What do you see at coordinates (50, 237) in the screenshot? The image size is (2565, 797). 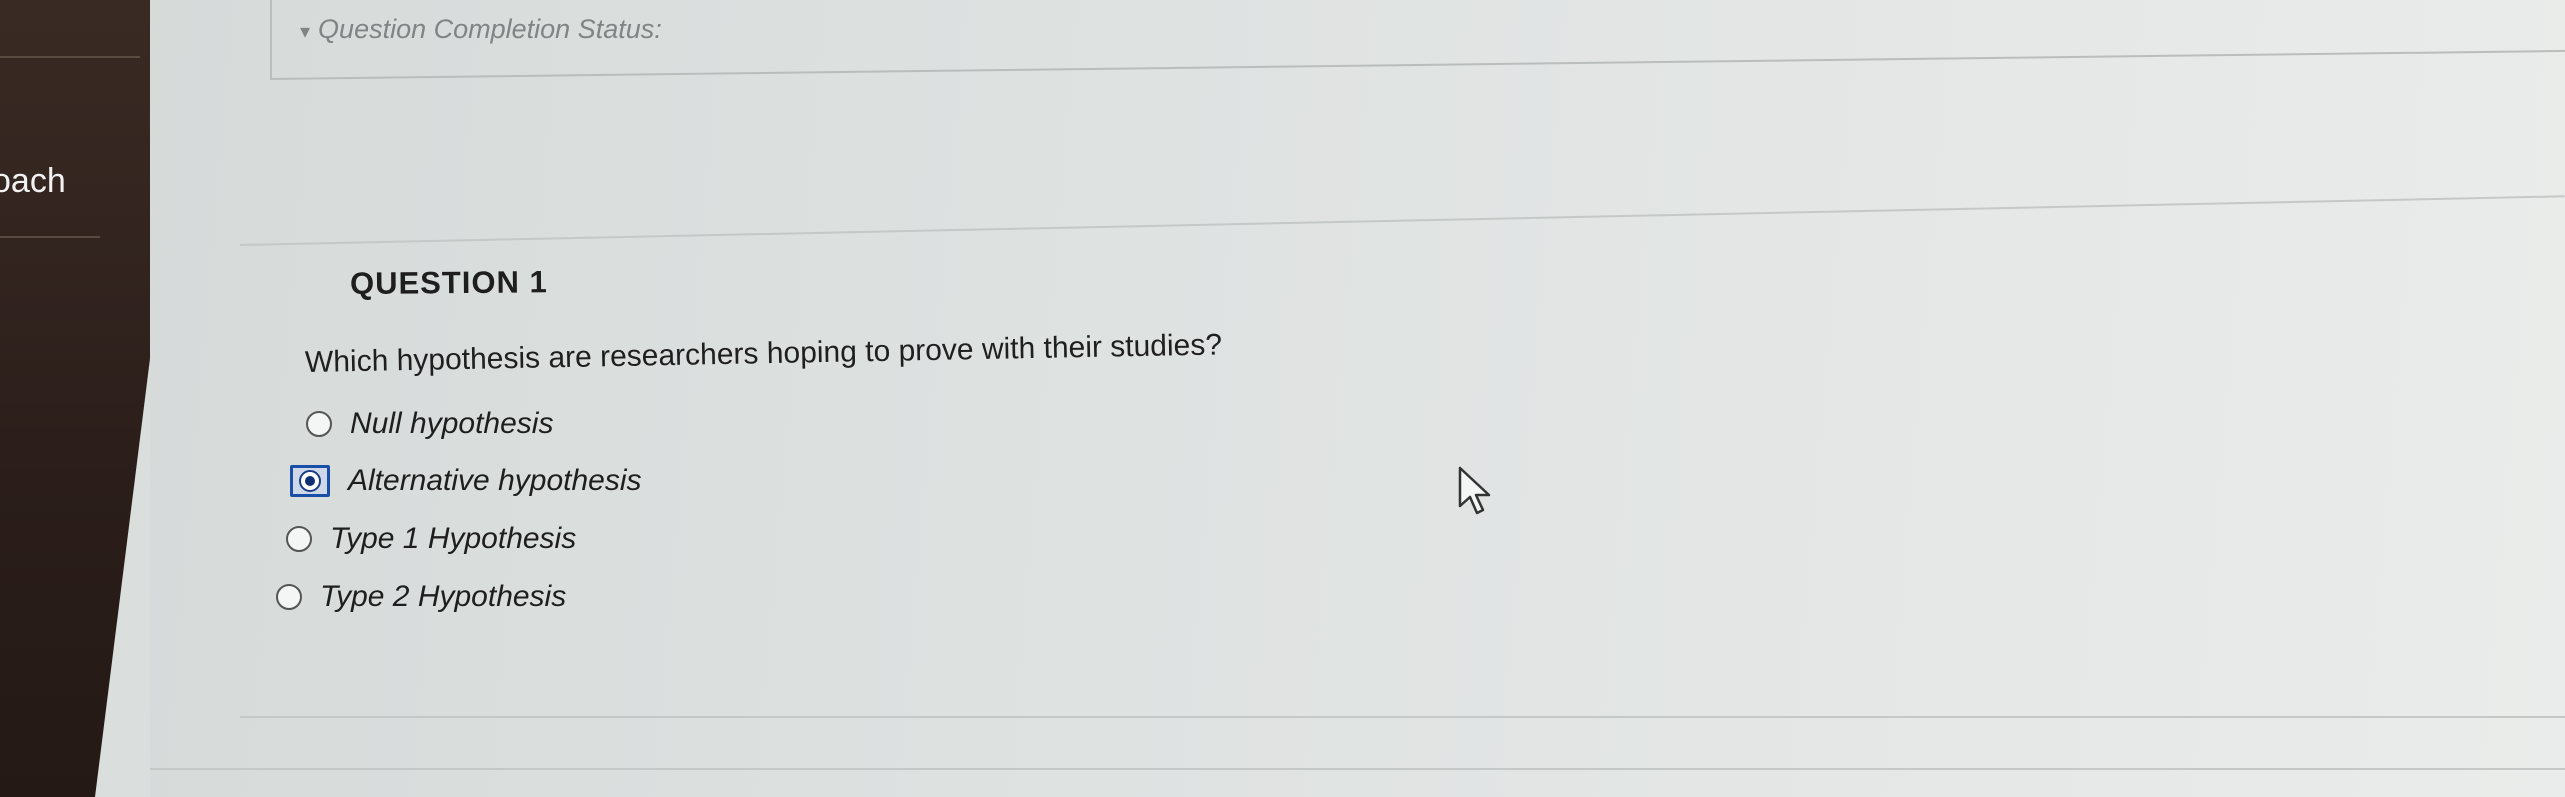 I see `sidebar-divider-bottom` at bounding box center [50, 237].